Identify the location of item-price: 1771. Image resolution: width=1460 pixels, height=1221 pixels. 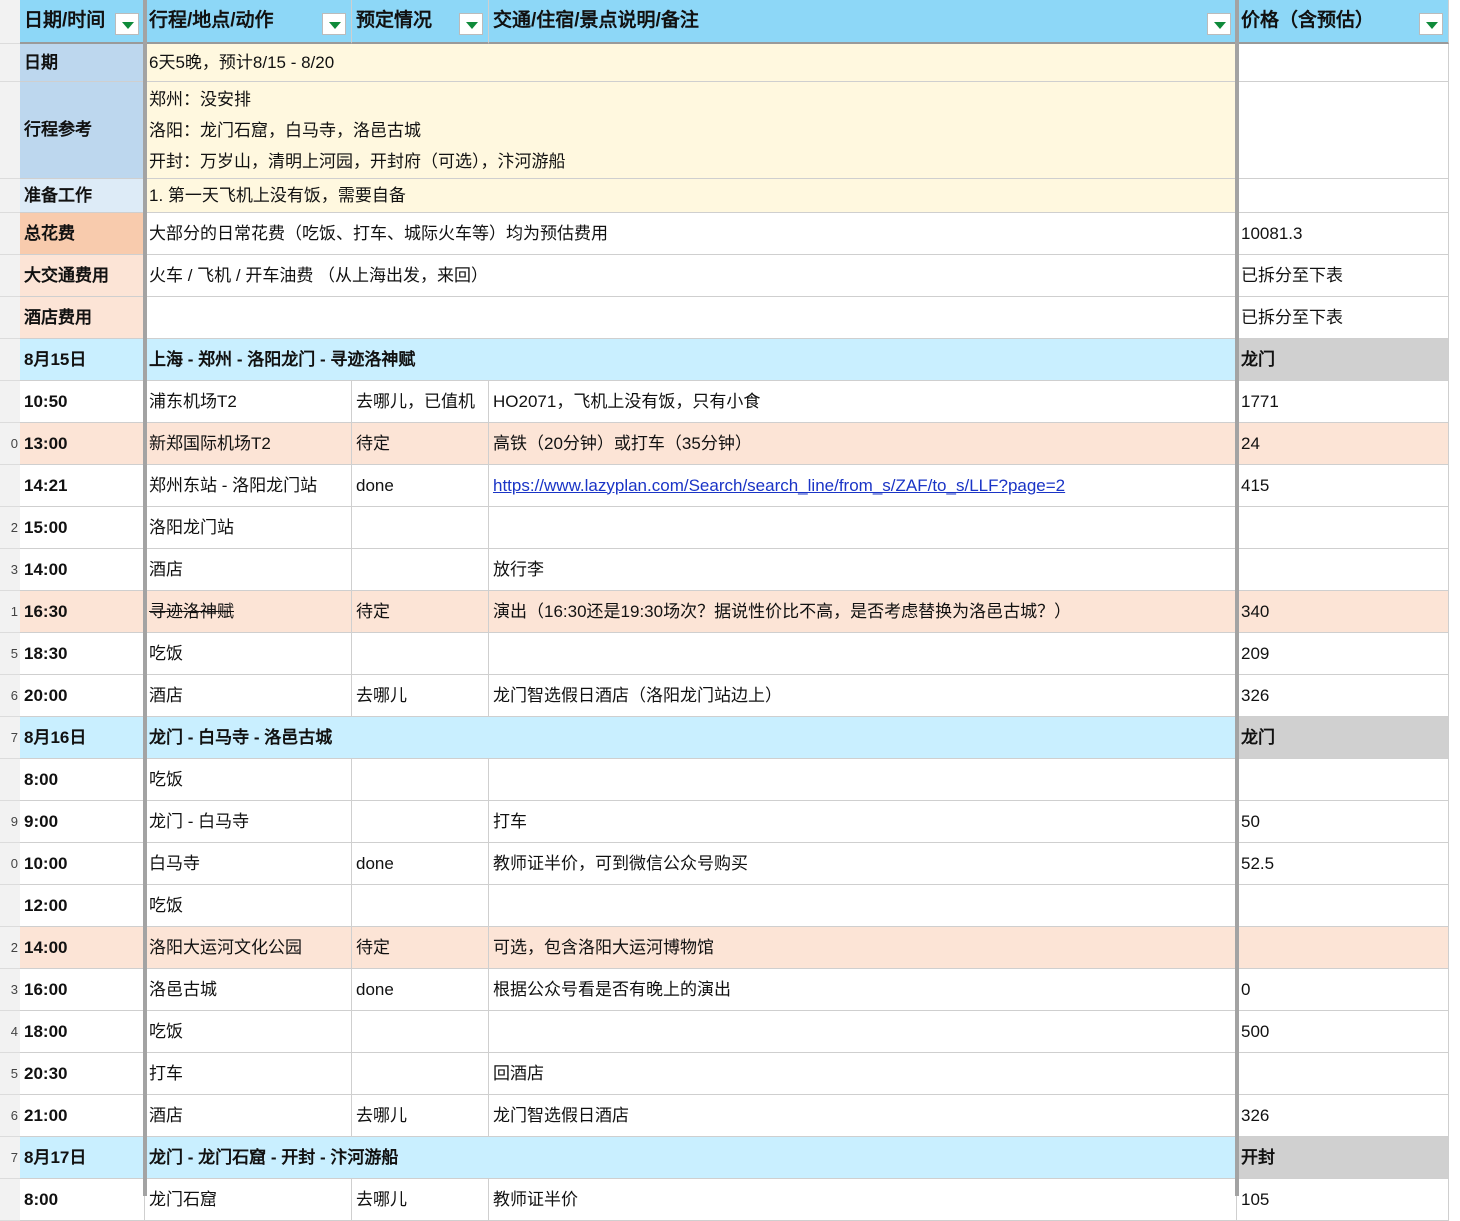
(1343, 402).